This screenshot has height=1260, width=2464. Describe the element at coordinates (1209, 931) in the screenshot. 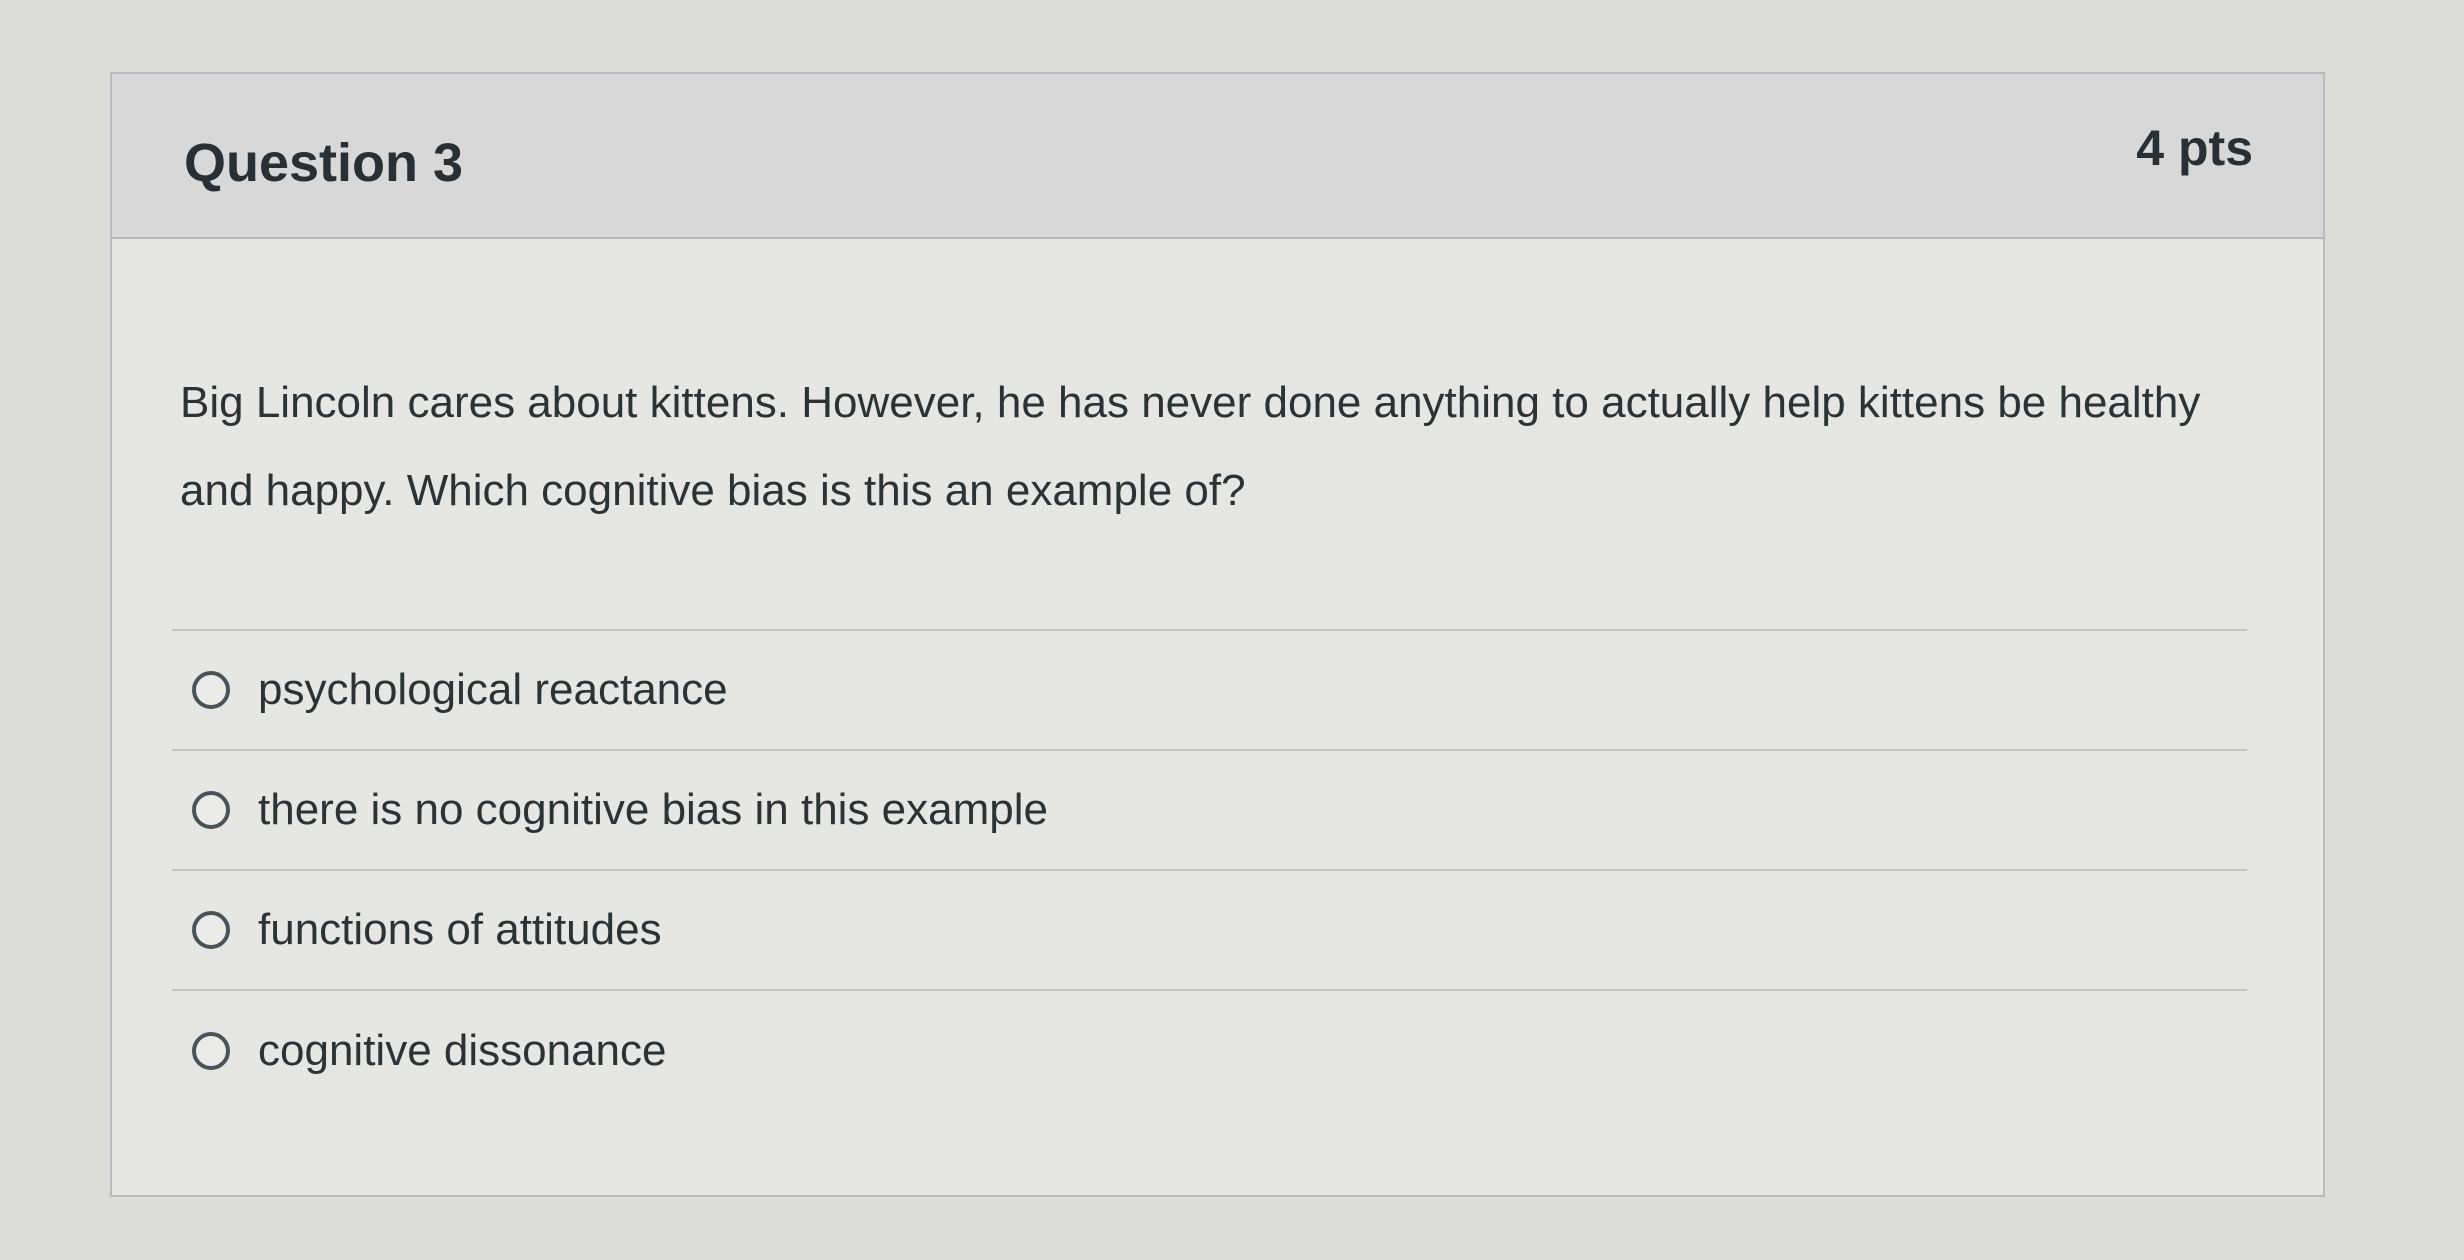

I see `answer-option: functions of attitudes` at that location.